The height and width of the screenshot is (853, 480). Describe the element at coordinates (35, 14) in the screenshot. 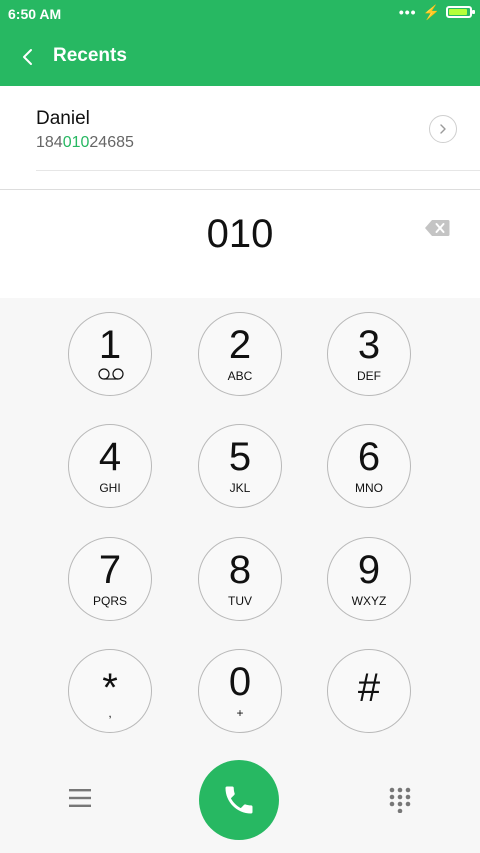

I see `status-time: 6:50 AM` at that location.